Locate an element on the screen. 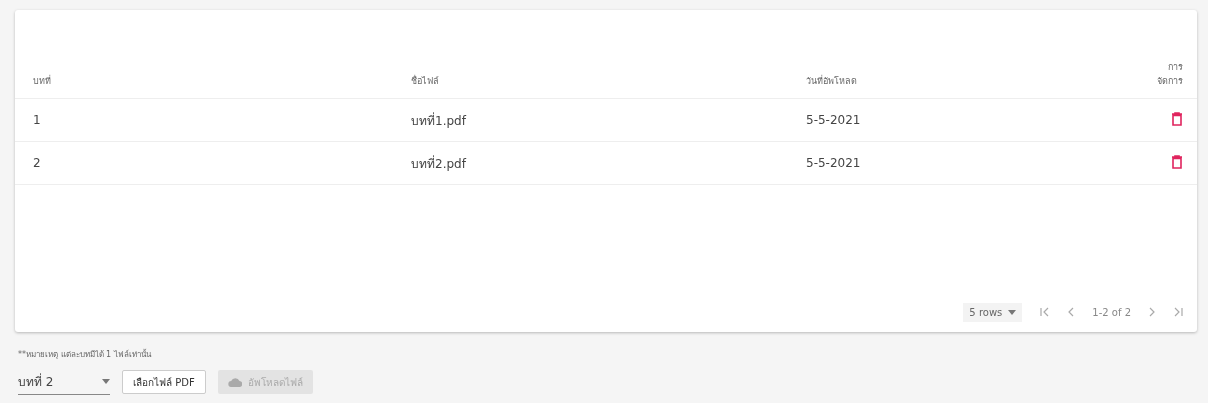  note-text: **หมายเหตุ แต่ละบทมีได้ 1 ไฟล์เท่านั้น is located at coordinates (85, 354).